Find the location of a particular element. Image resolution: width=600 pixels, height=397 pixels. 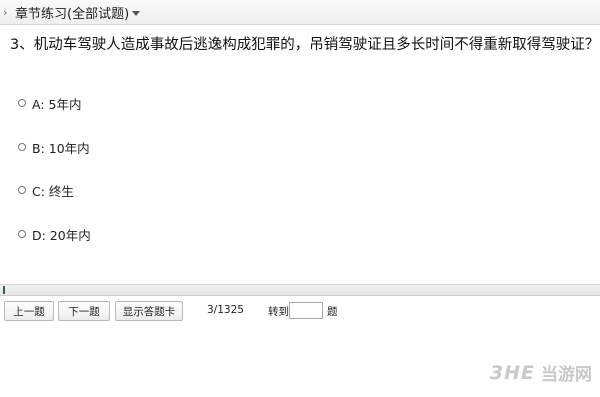

option-c: C: 终生 is located at coordinates (46, 190).